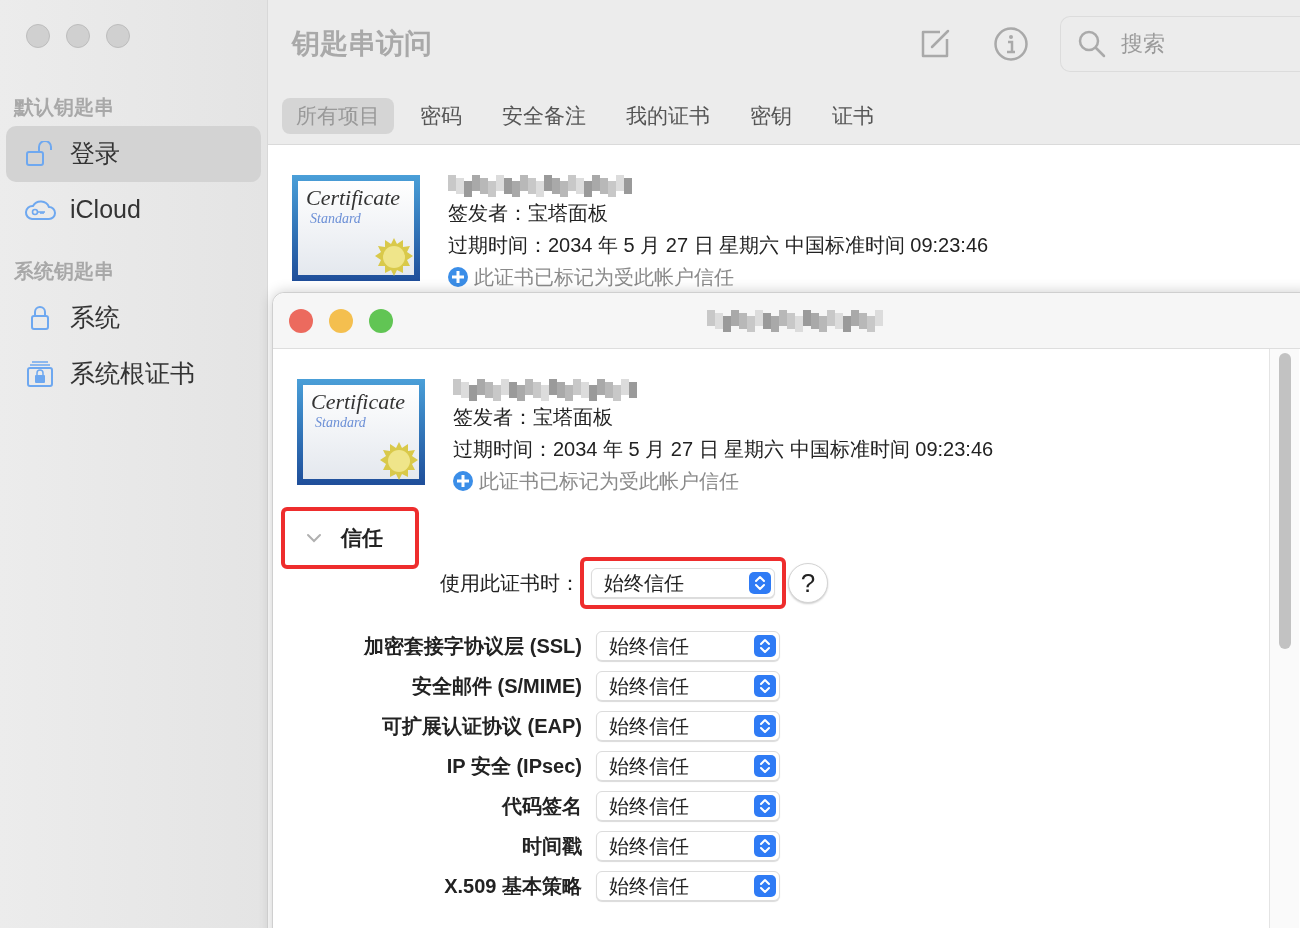 This screenshot has width=1300, height=928. I want to click on policy-label: X.509 基本策略, so click(512, 886).